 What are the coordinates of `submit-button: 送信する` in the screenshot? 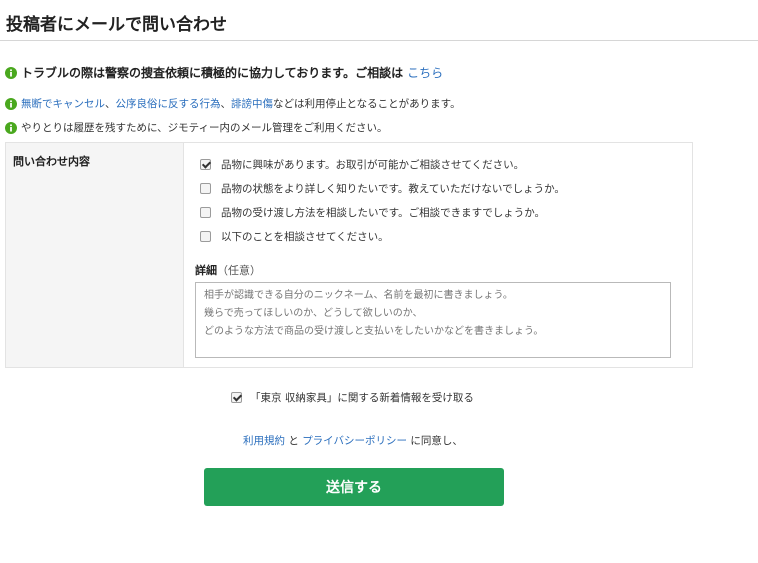 It's located at (354, 487).